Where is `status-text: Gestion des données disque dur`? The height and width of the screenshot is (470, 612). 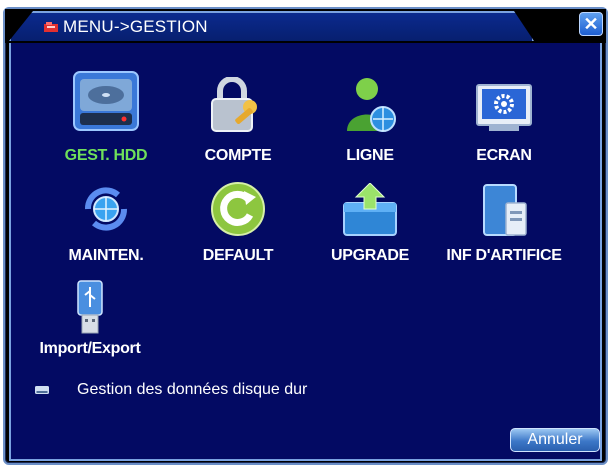
status-text: Gestion des données disque dur is located at coordinates (192, 389).